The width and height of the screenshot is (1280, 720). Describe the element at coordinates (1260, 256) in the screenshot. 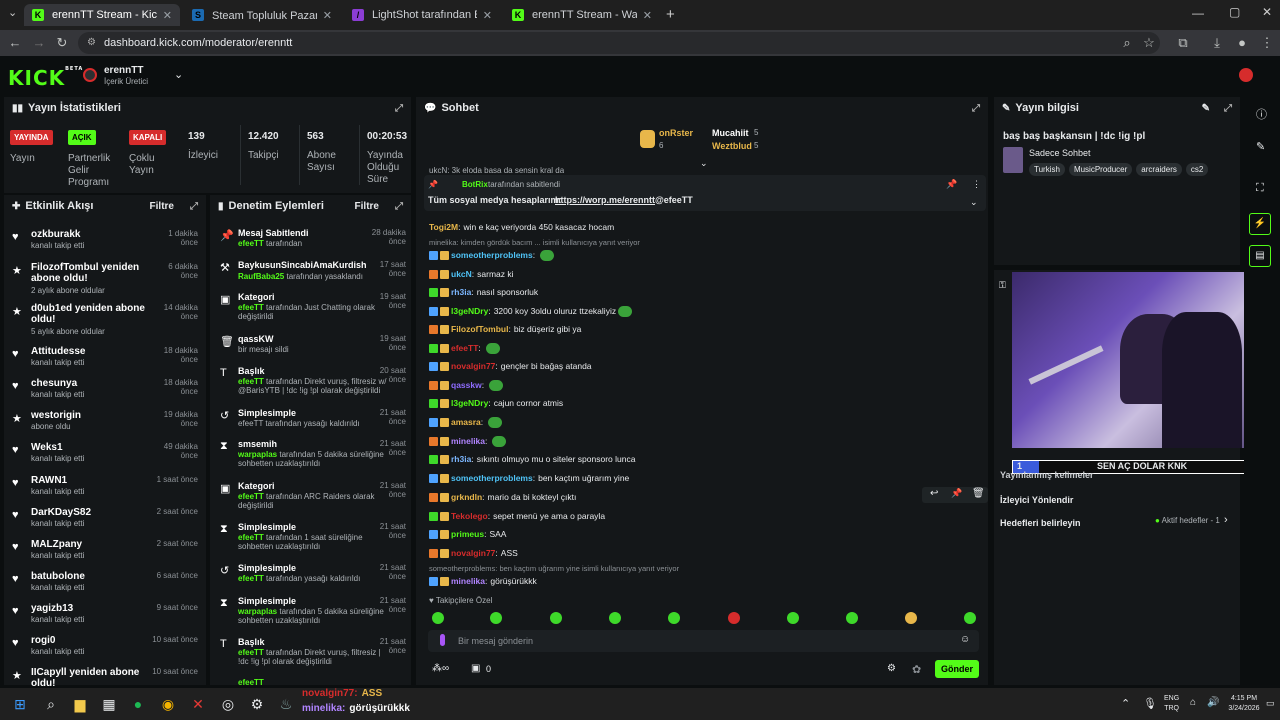

I see `clipboard-icon: ▤` at that location.